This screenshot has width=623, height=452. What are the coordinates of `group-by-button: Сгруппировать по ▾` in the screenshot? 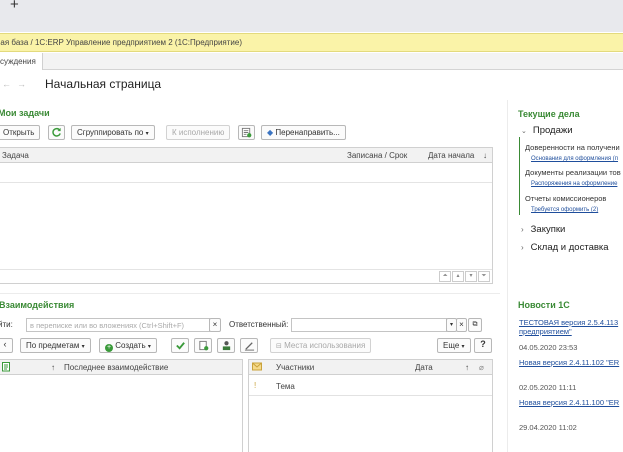 It's located at (113, 132).